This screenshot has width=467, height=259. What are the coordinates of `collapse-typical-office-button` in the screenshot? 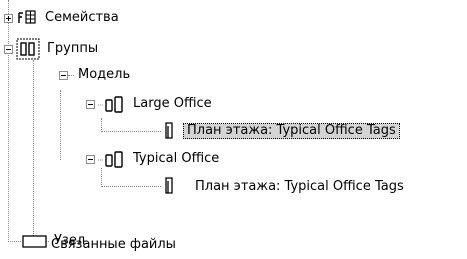 It's located at (90, 159).